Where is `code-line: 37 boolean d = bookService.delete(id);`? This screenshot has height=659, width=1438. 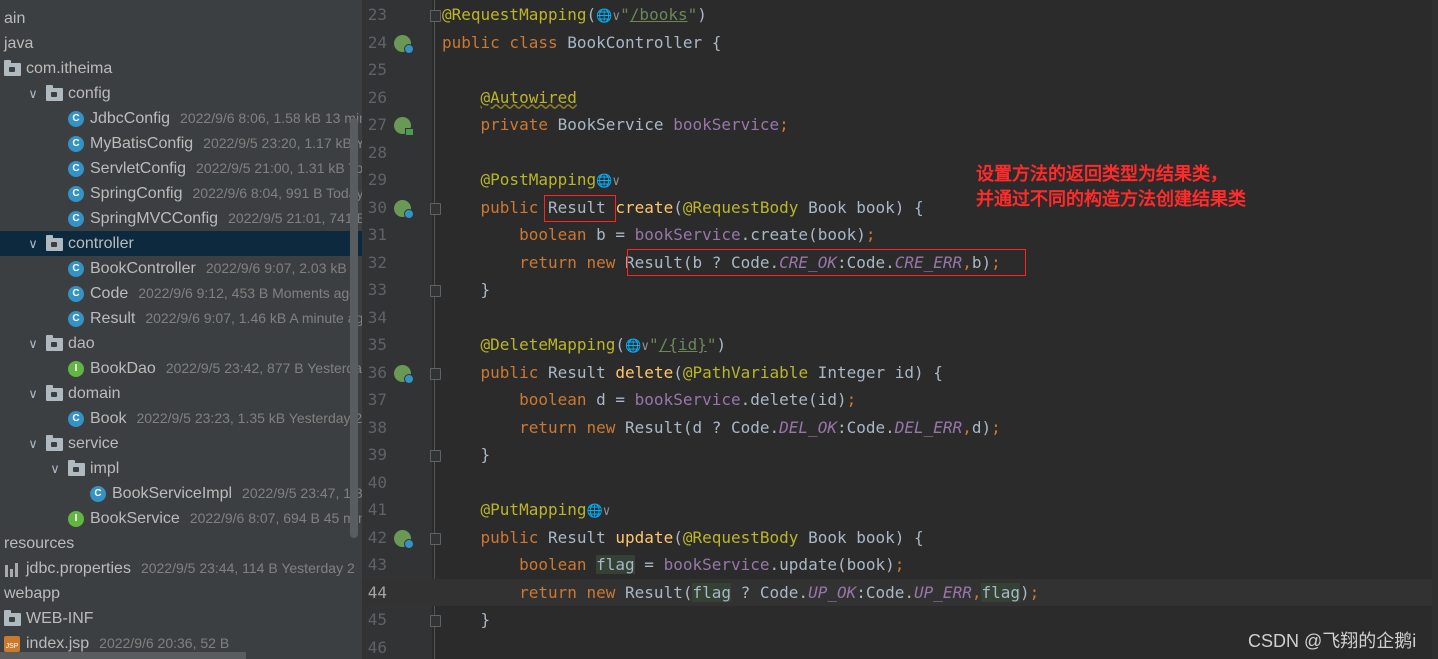
code-line: 37 boolean d = bookService.delete(id); is located at coordinates (900, 400).